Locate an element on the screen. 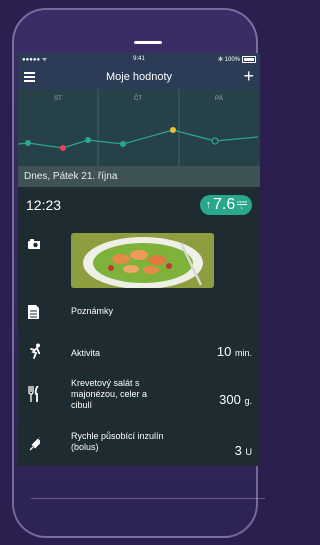 The image size is (320, 545). meal-photo is located at coordinates (142, 260).